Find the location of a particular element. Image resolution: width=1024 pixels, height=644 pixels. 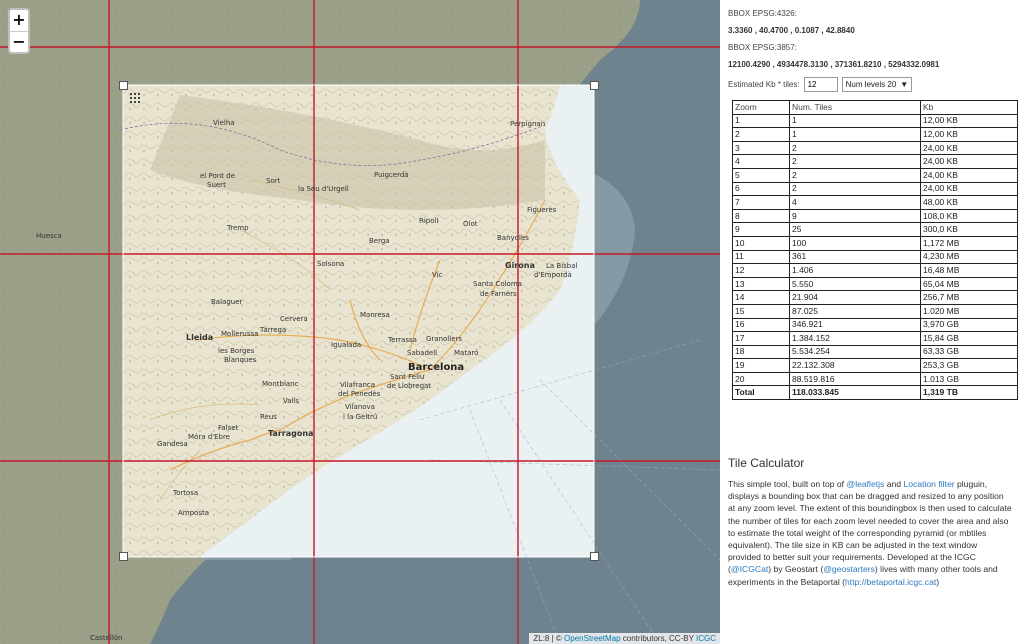

num-tiles-cell: 21.904 is located at coordinates (855, 297).